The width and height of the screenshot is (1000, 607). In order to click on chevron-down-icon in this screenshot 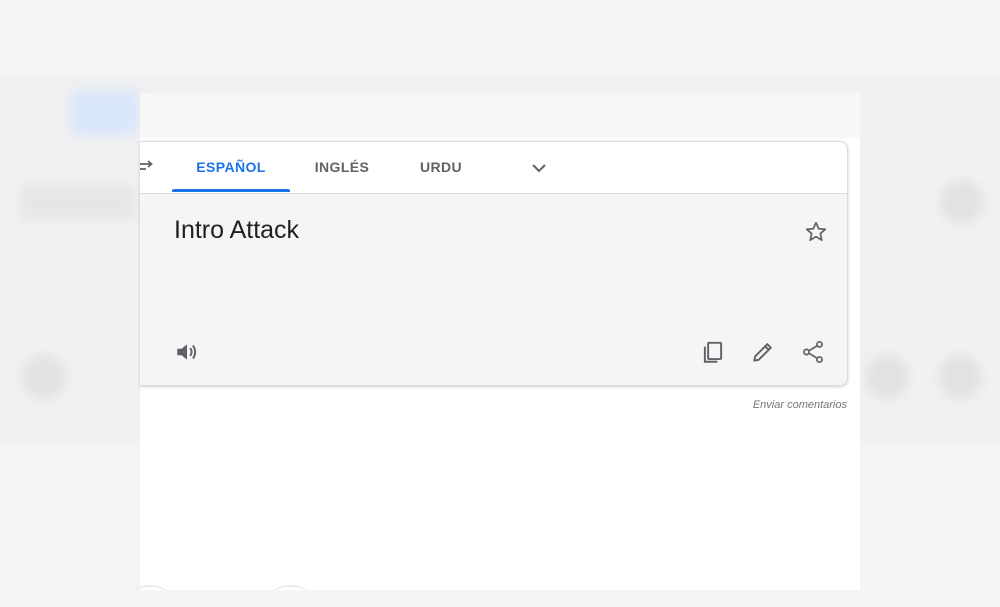, I will do `click(539, 168)`.